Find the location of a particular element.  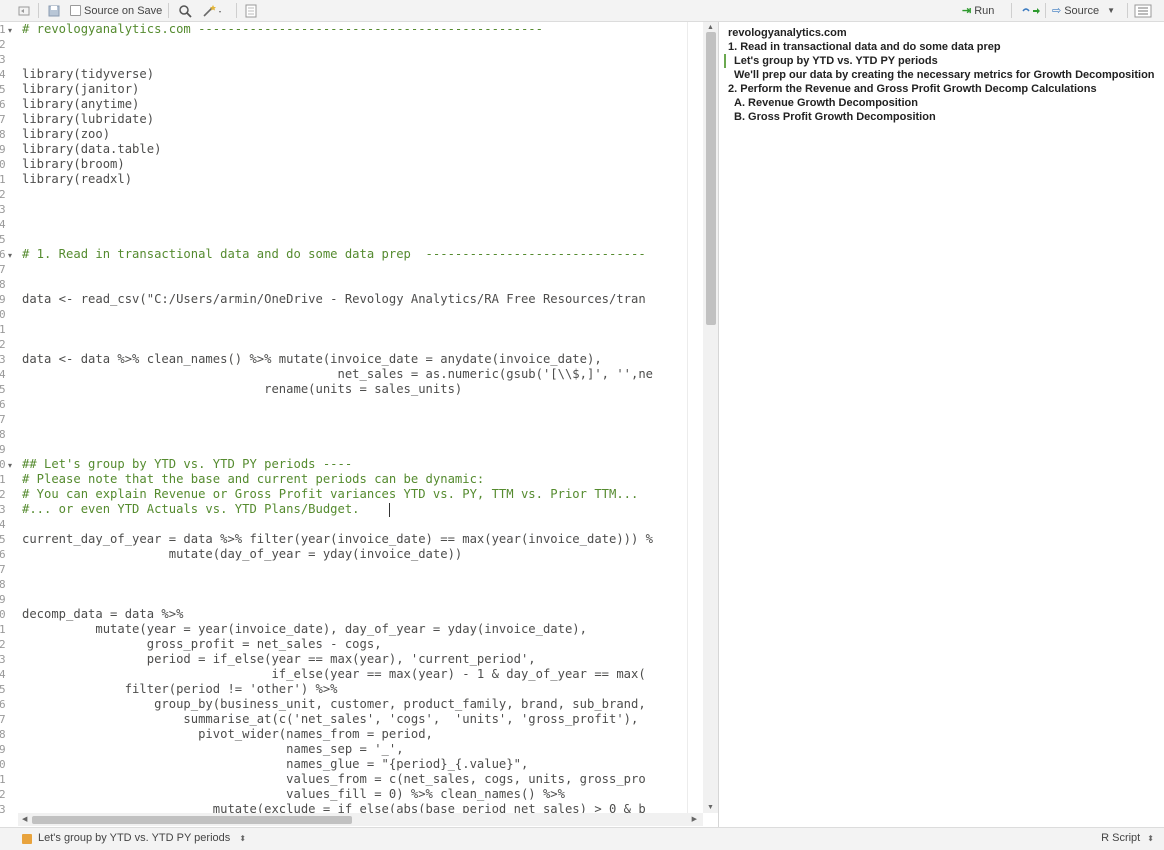

print-margin-line is located at coordinates (687, 417).